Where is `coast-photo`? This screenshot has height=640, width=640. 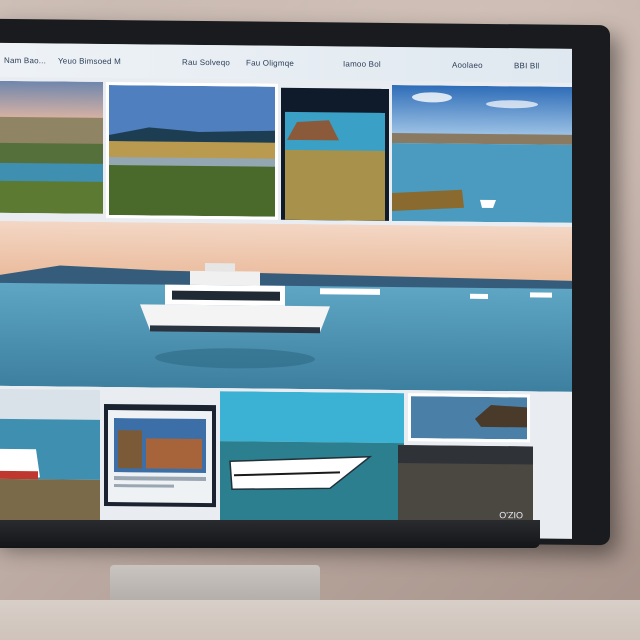 coast-photo is located at coordinates (51, 147).